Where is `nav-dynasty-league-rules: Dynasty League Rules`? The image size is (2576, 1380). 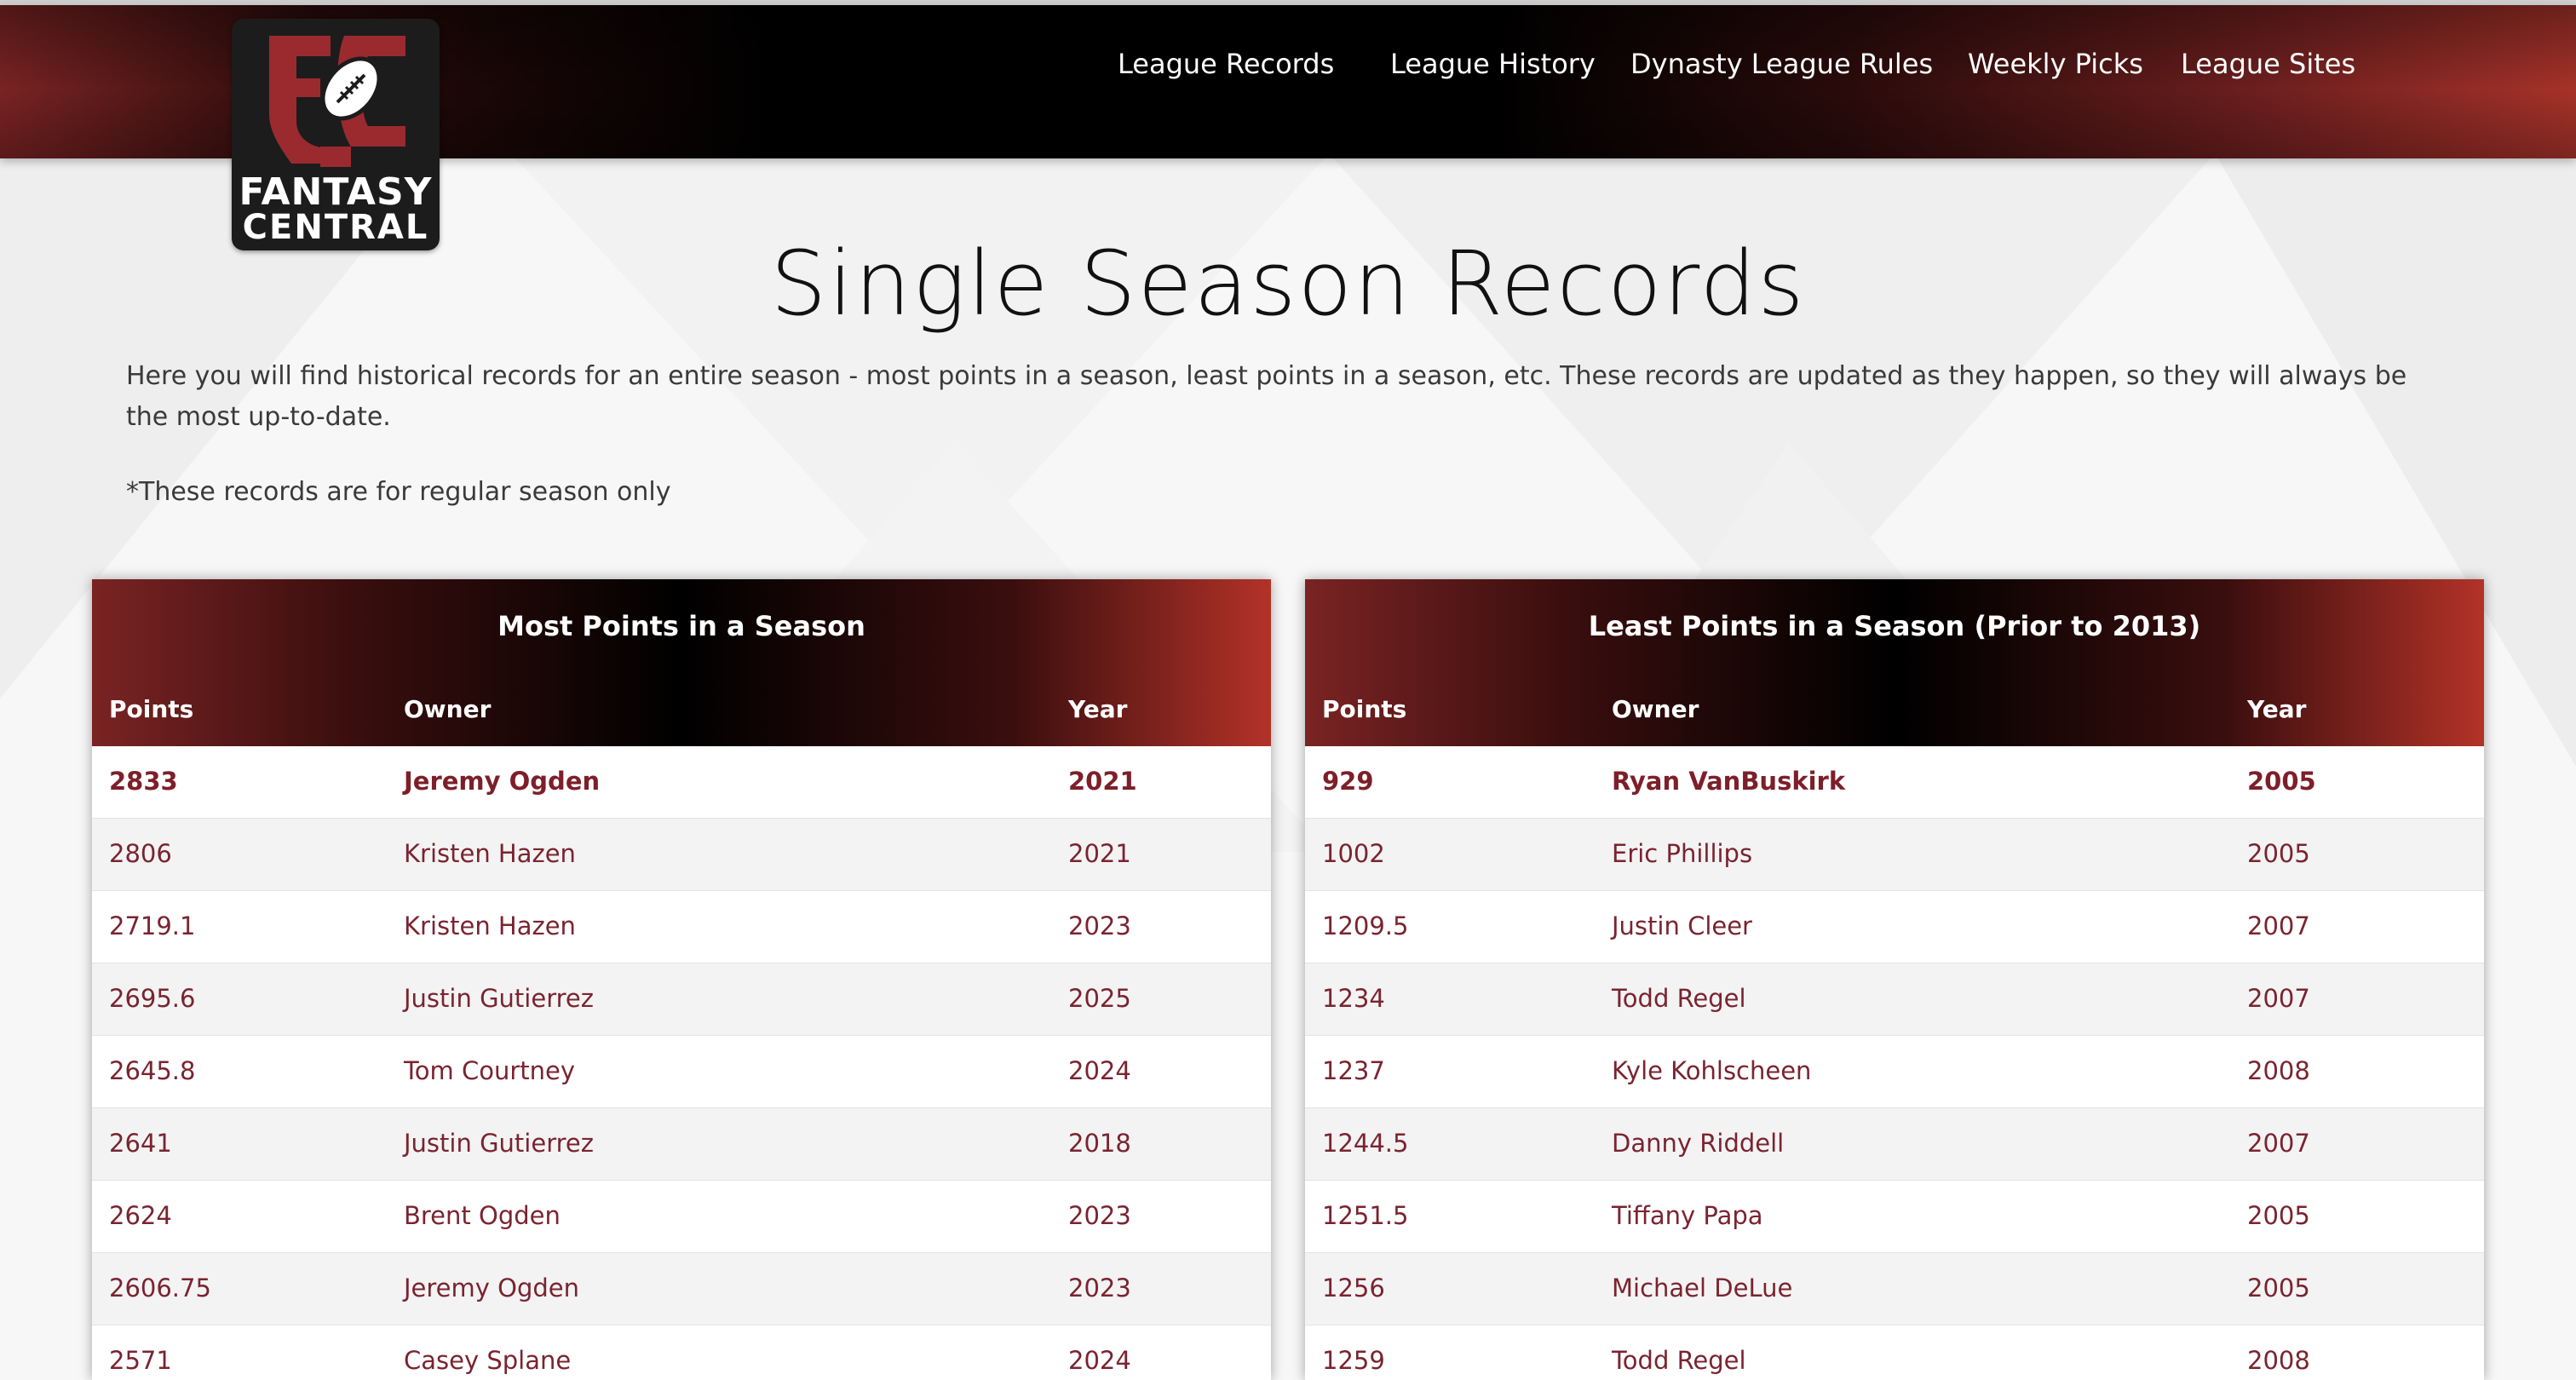 nav-dynasty-league-rules: Dynasty League Rules is located at coordinates (1782, 64).